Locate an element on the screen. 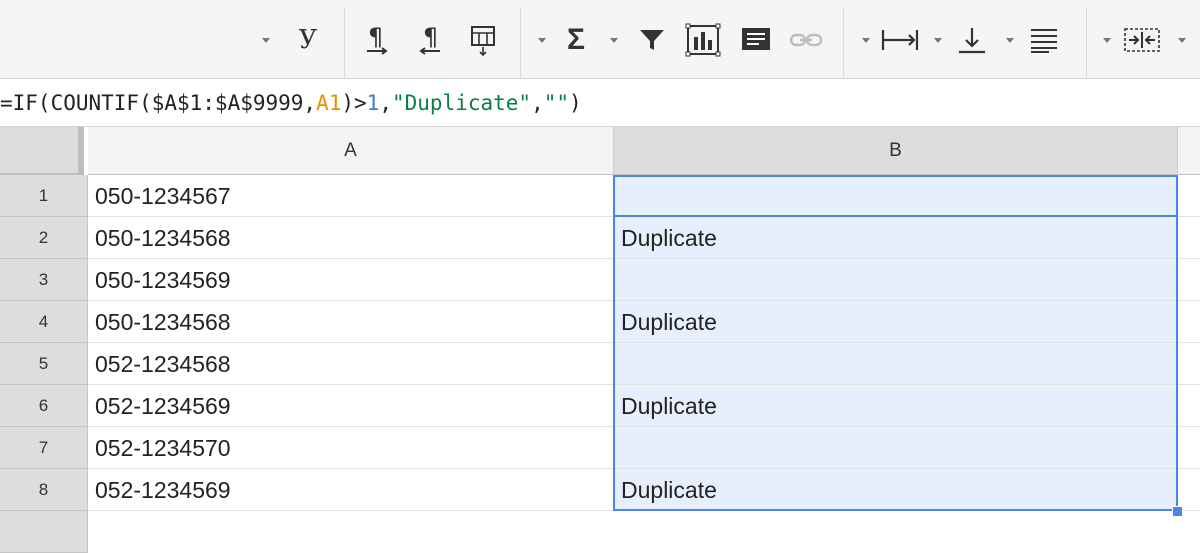 The image size is (1200, 553). vertical-align-icon is located at coordinates (972, 40).